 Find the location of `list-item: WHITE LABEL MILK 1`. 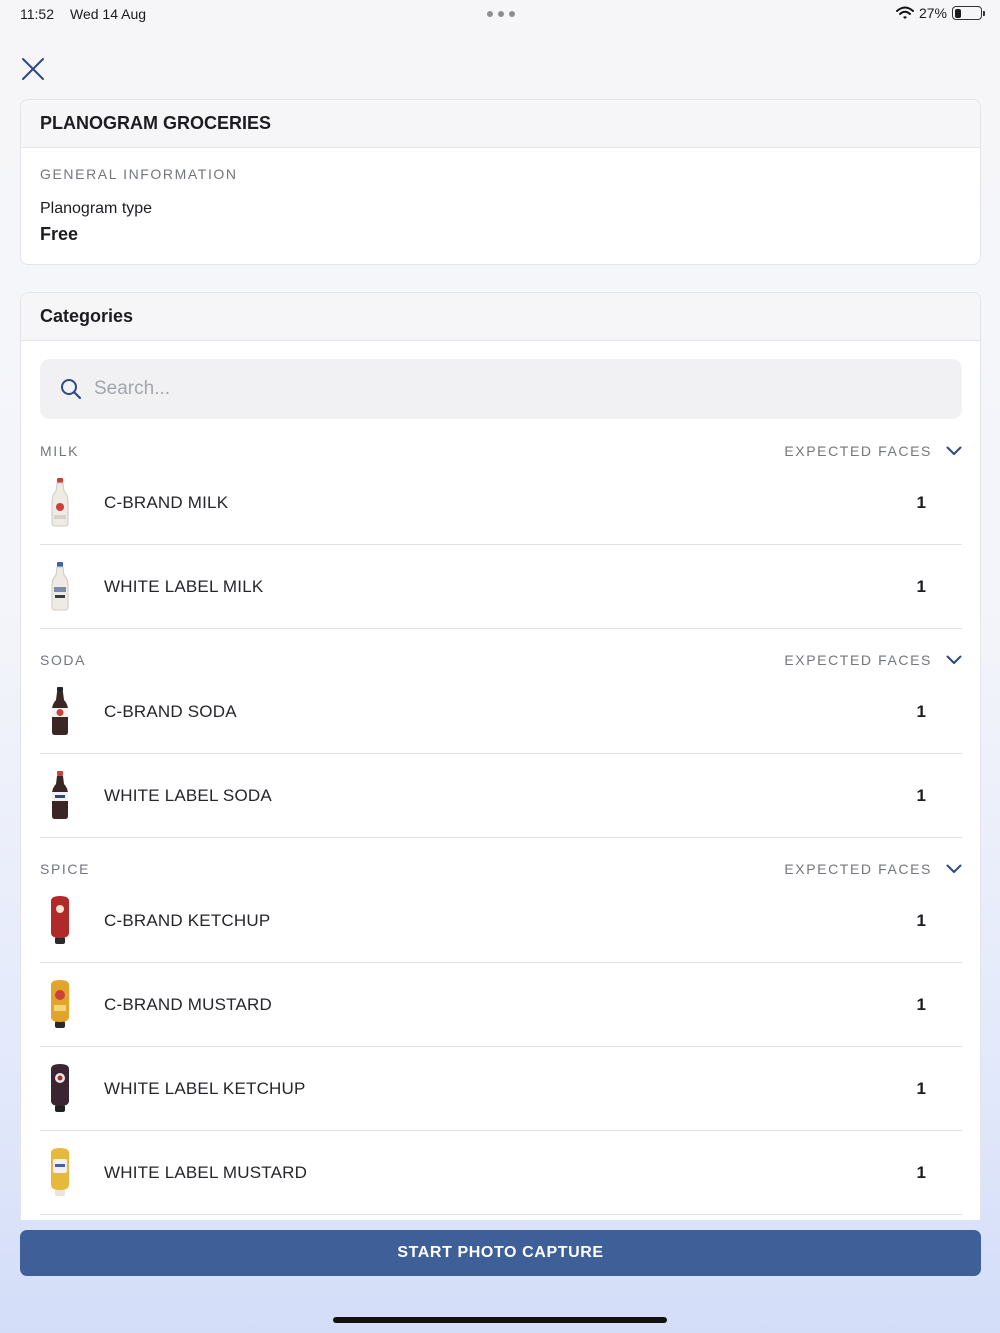

list-item: WHITE LABEL MILK 1 is located at coordinates (501, 587).